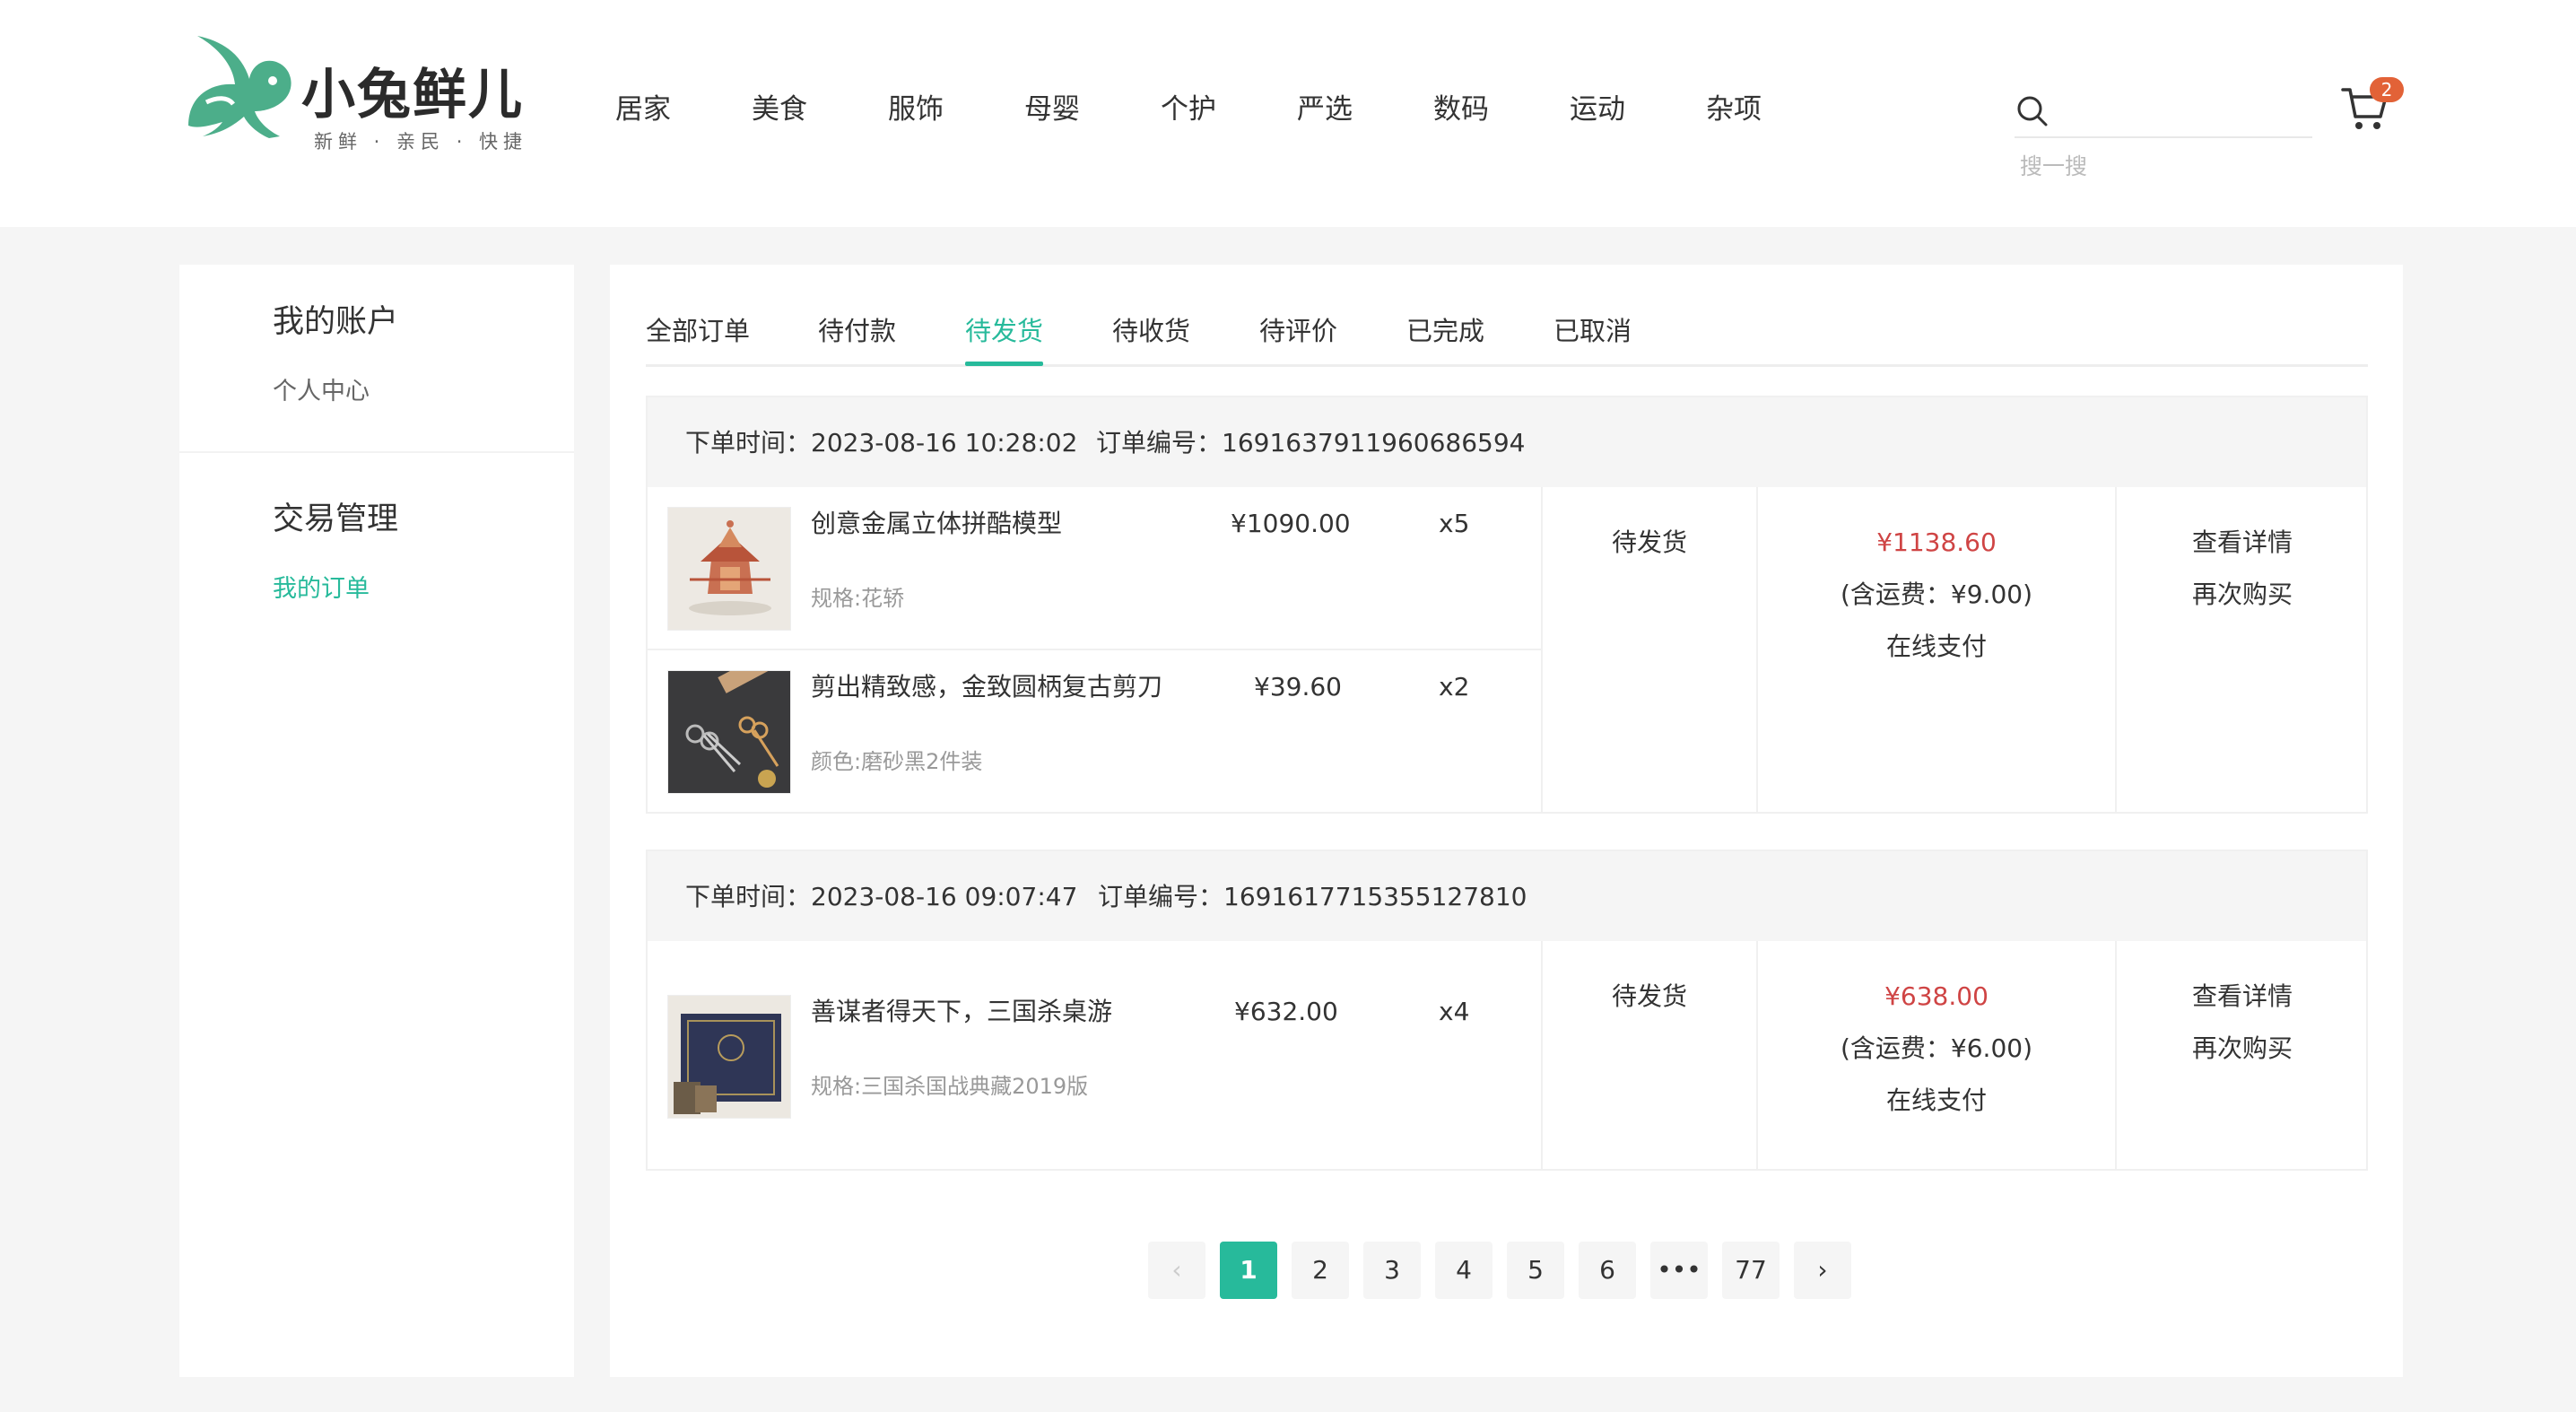  Describe the element at coordinates (1392, 1270) in the screenshot. I see `page-button-3: 3` at that location.